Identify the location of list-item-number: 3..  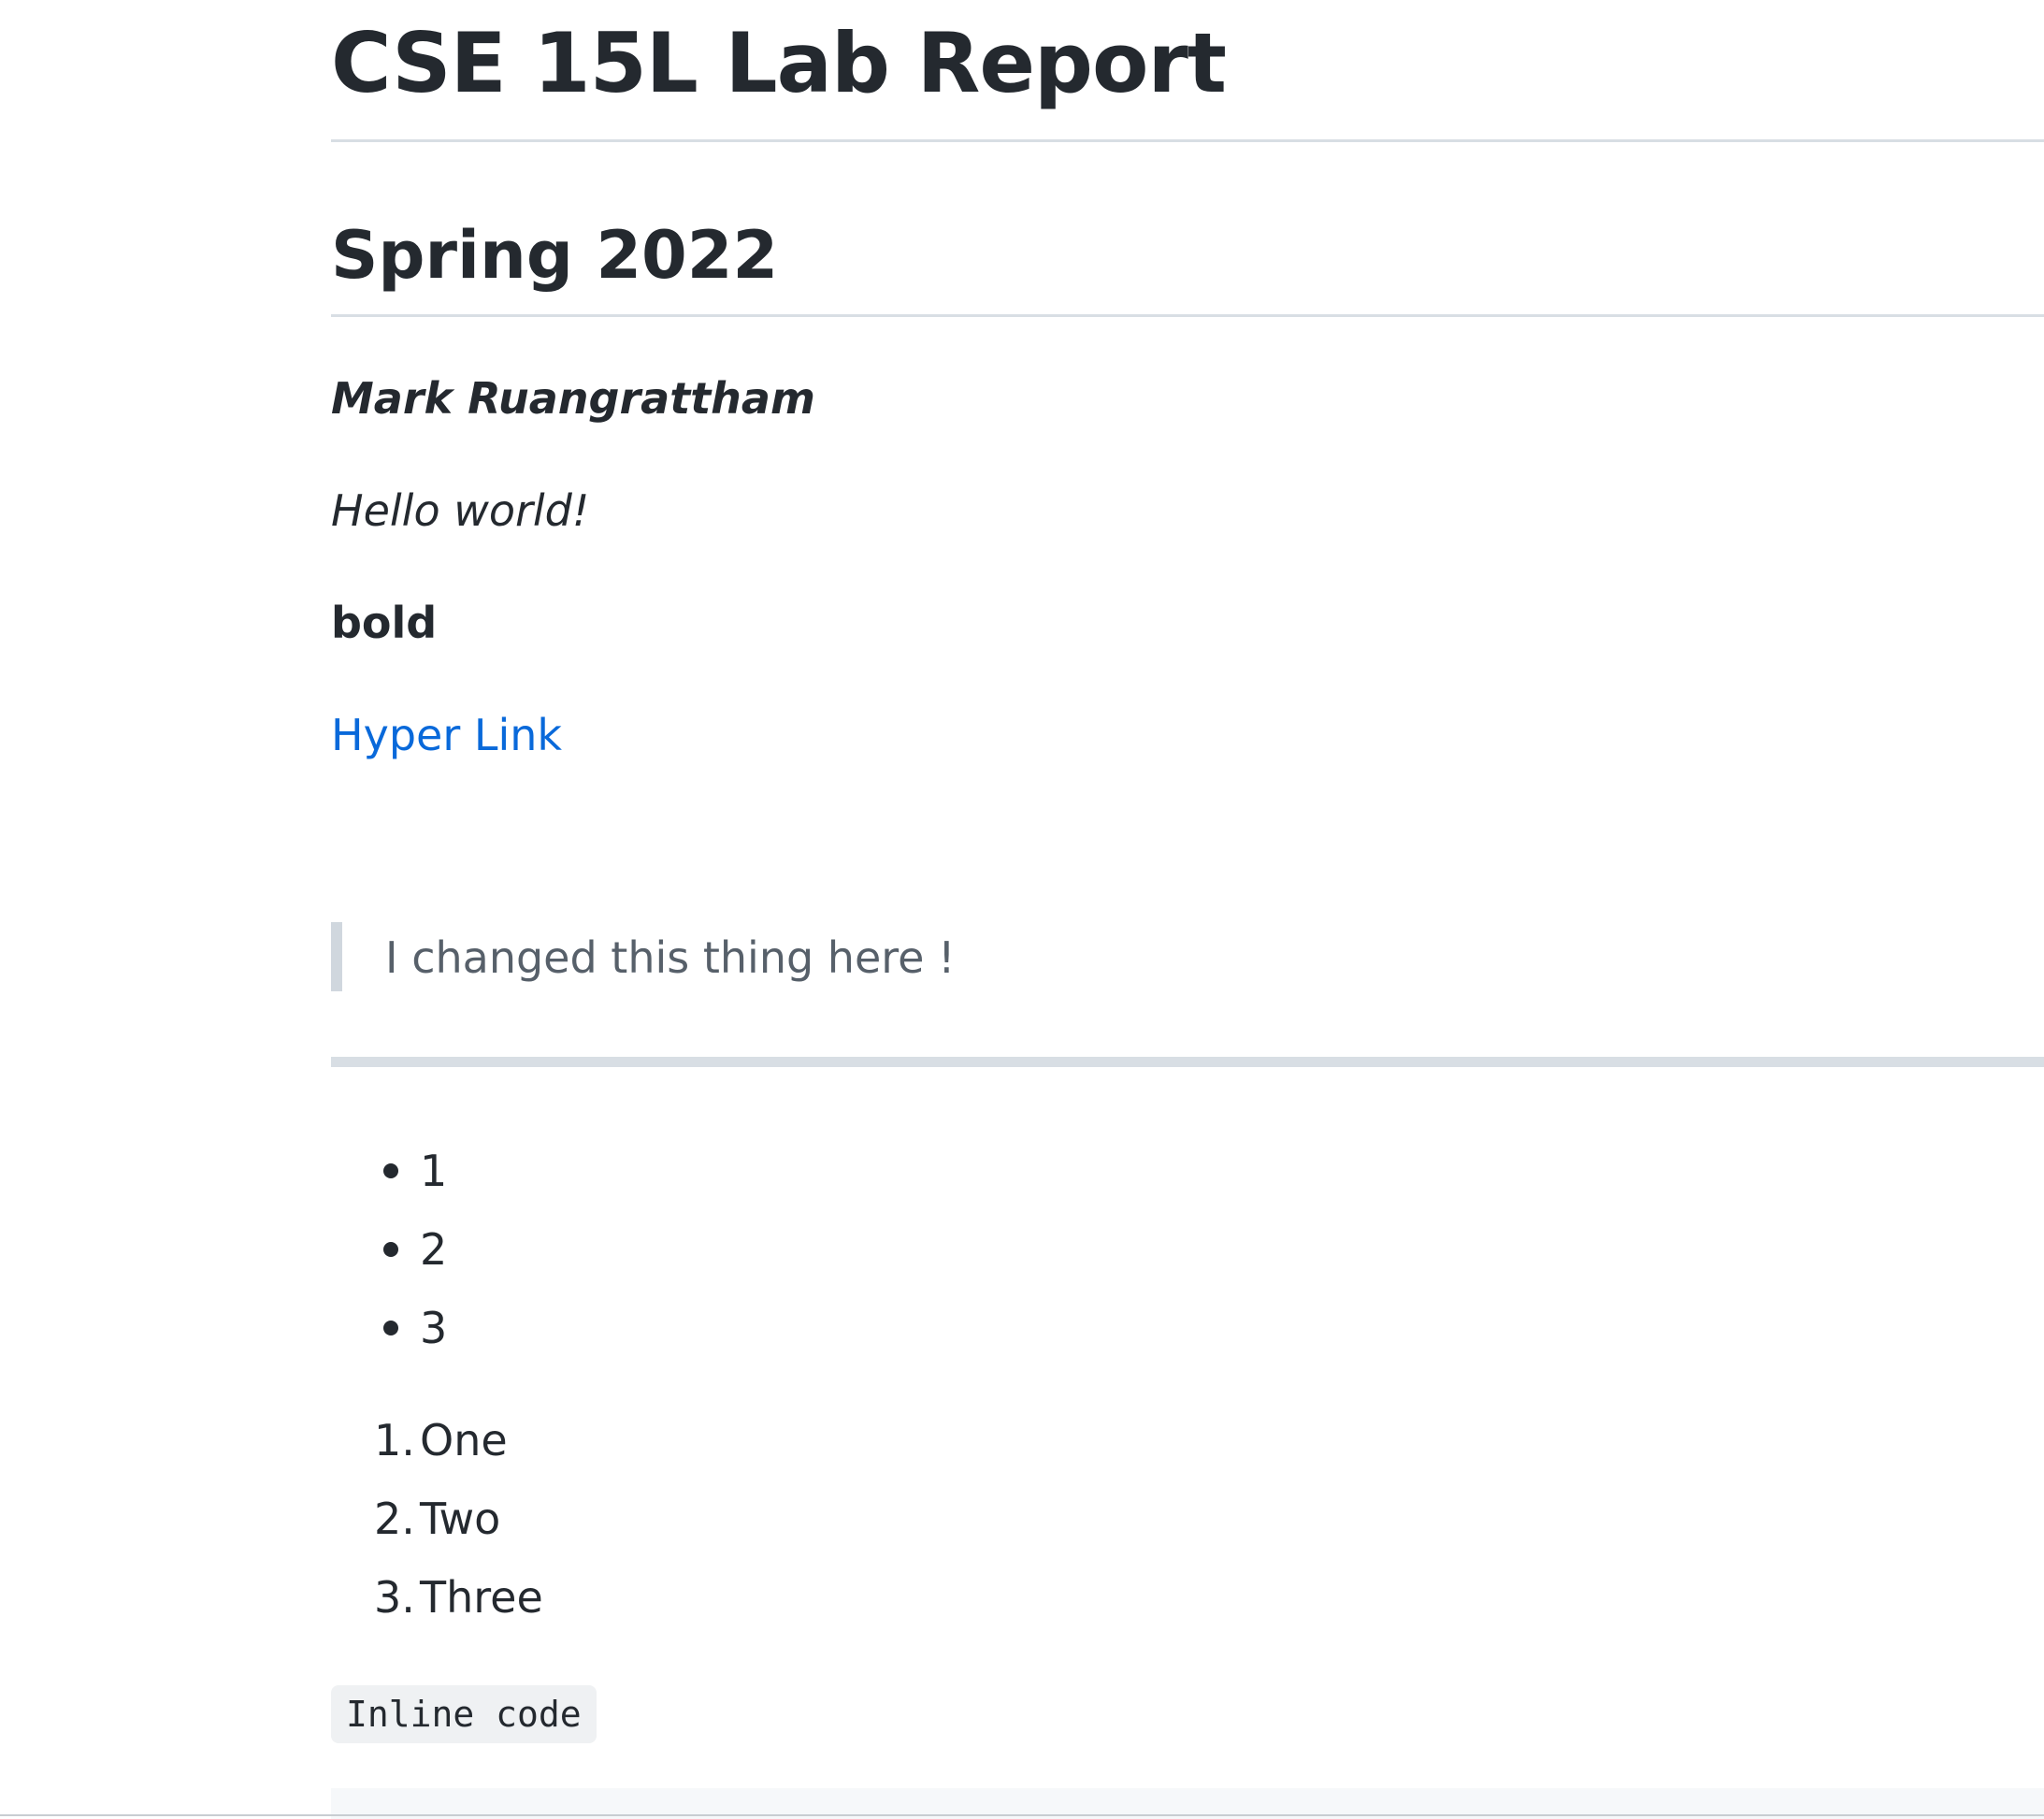
(394, 1597).